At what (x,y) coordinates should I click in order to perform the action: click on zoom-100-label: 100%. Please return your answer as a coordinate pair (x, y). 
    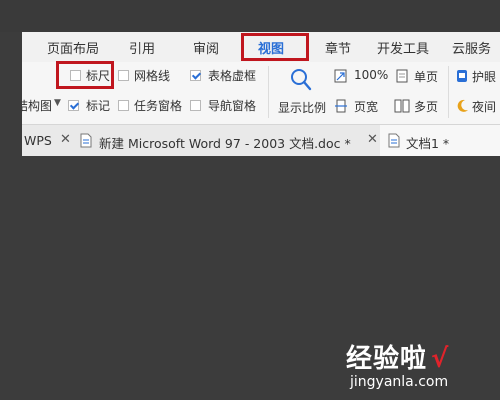
    Looking at the image, I should click on (371, 75).